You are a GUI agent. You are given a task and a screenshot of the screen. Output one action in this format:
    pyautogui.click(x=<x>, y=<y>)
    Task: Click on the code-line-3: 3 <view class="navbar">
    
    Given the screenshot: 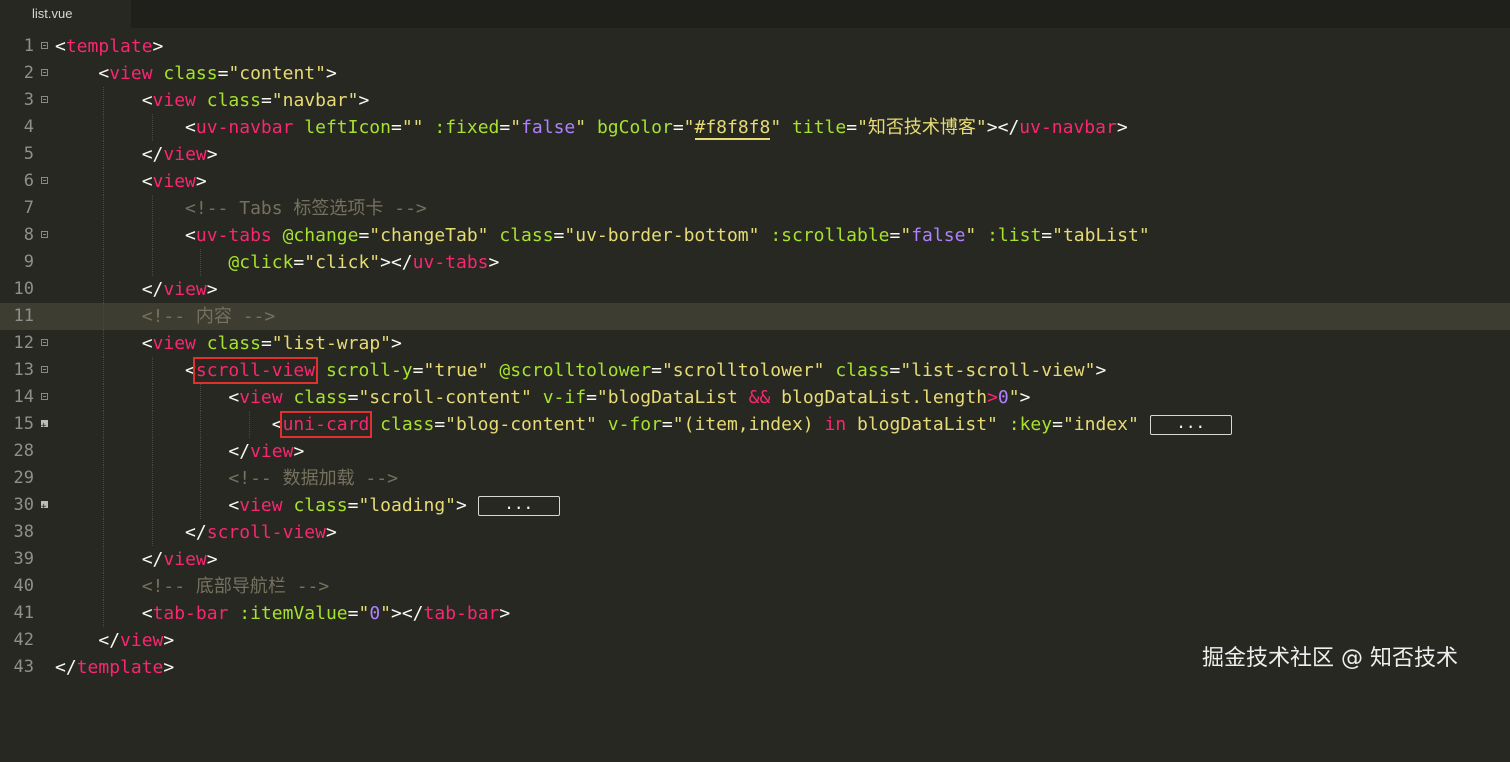 What is the action you would take?
    pyautogui.click(x=755, y=100)
    